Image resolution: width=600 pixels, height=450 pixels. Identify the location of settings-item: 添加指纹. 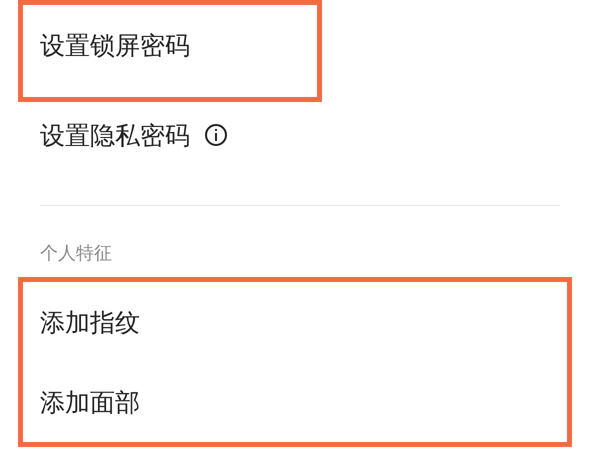
(90, 322).